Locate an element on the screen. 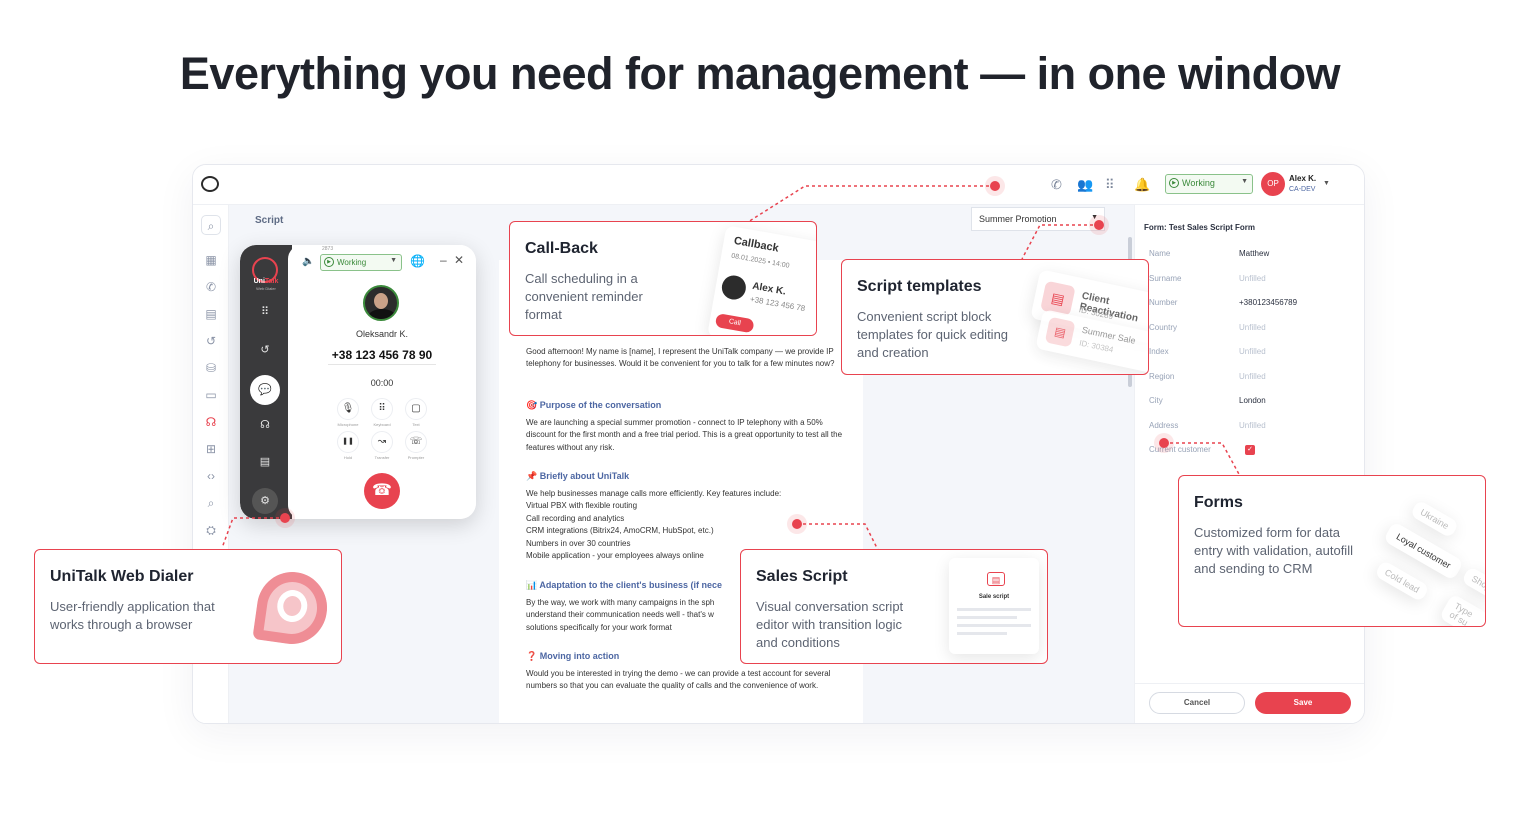 Image resolution: width=1520 pixels, height=828 pixels. transfer-button: ↝ Transfer is located at coordinates (382, 445).